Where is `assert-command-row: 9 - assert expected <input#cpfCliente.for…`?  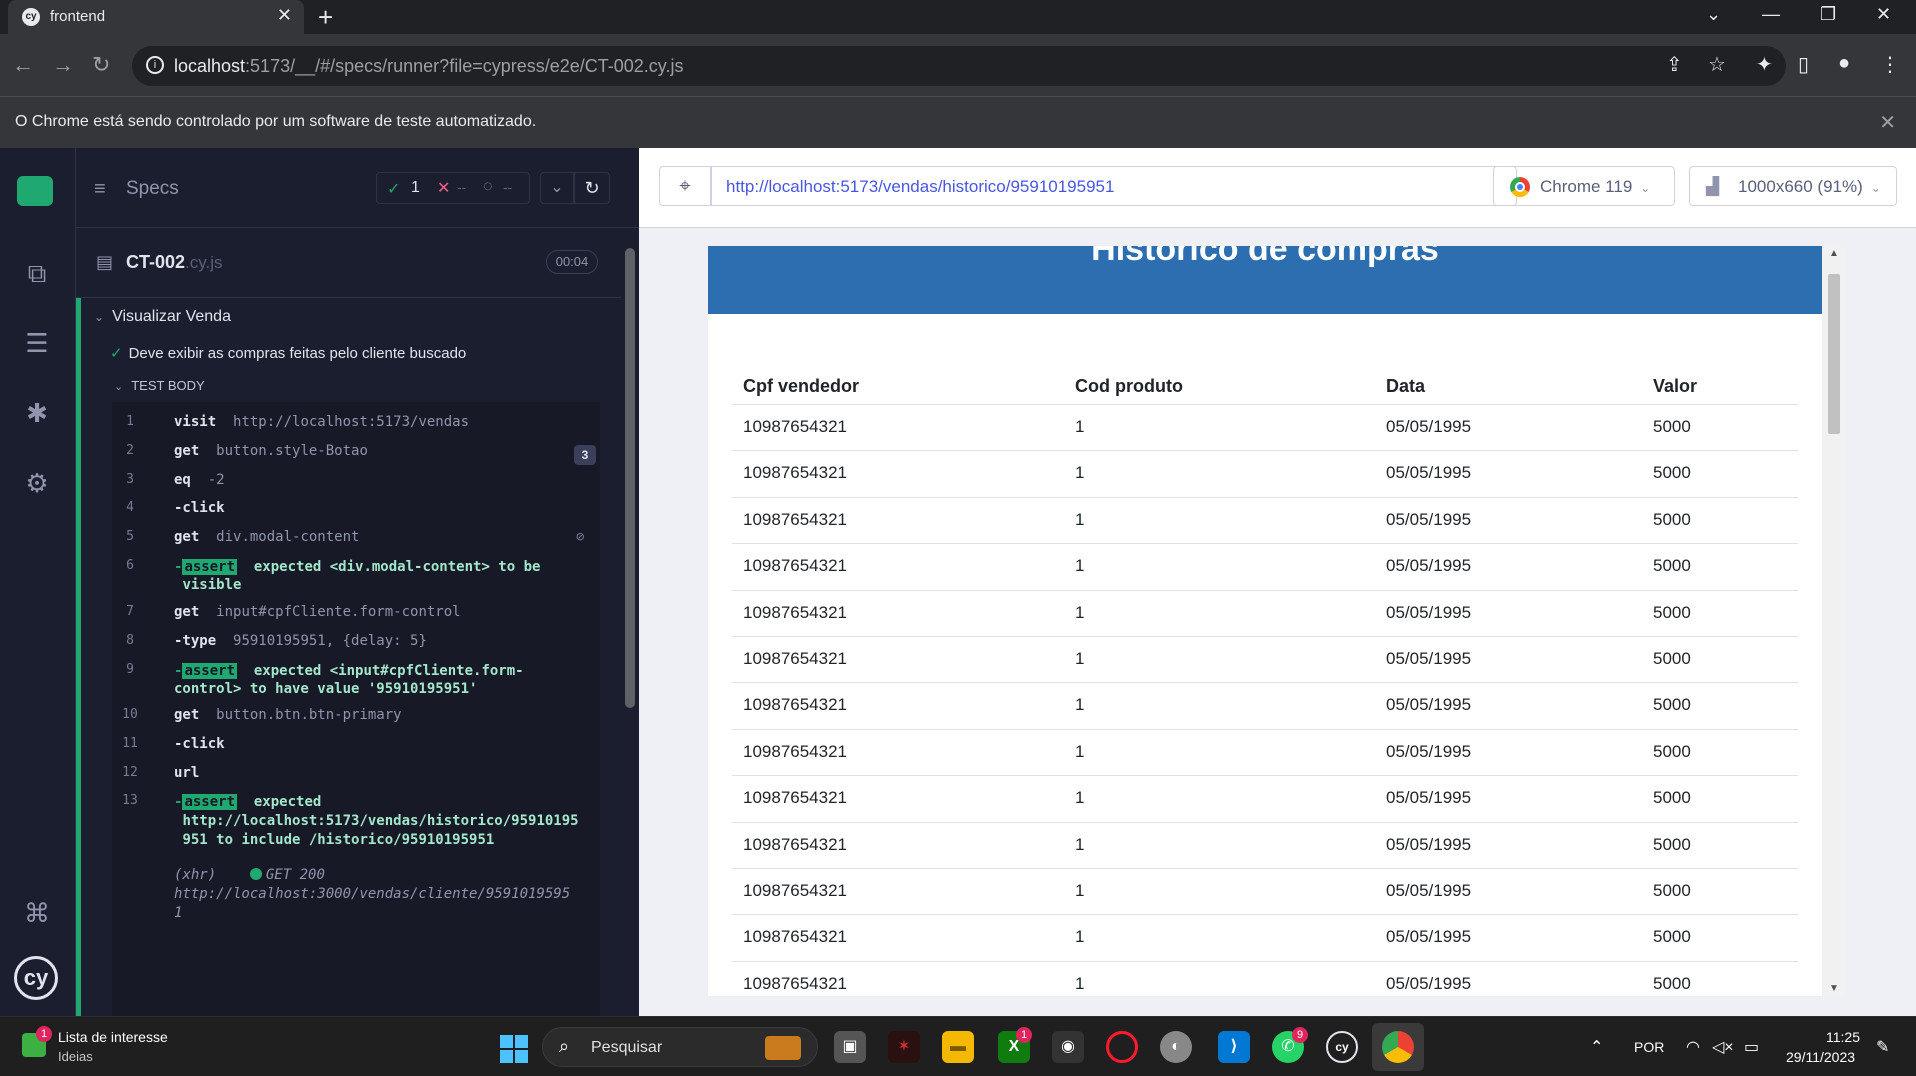
assert-command-row: 9 - assert expected <input#cpfCliente.for… is located at coordinates (356, 684).